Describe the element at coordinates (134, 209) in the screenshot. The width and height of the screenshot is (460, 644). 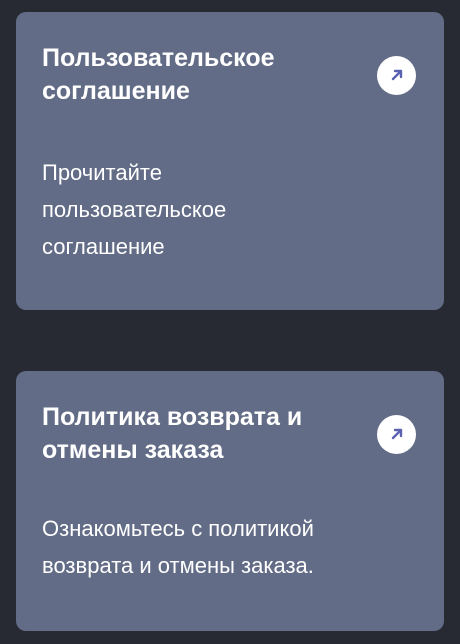
I see `card-description: Прочитайте пользовательское соглашение` at that location.